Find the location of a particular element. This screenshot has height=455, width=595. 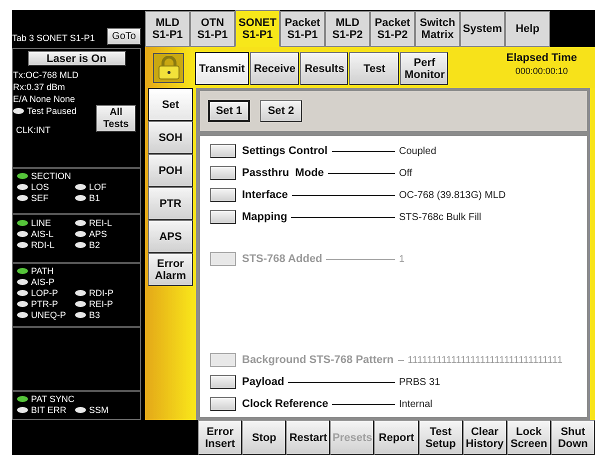

port-tab: MLD S1-P2 is located at coordinates (347, 29).